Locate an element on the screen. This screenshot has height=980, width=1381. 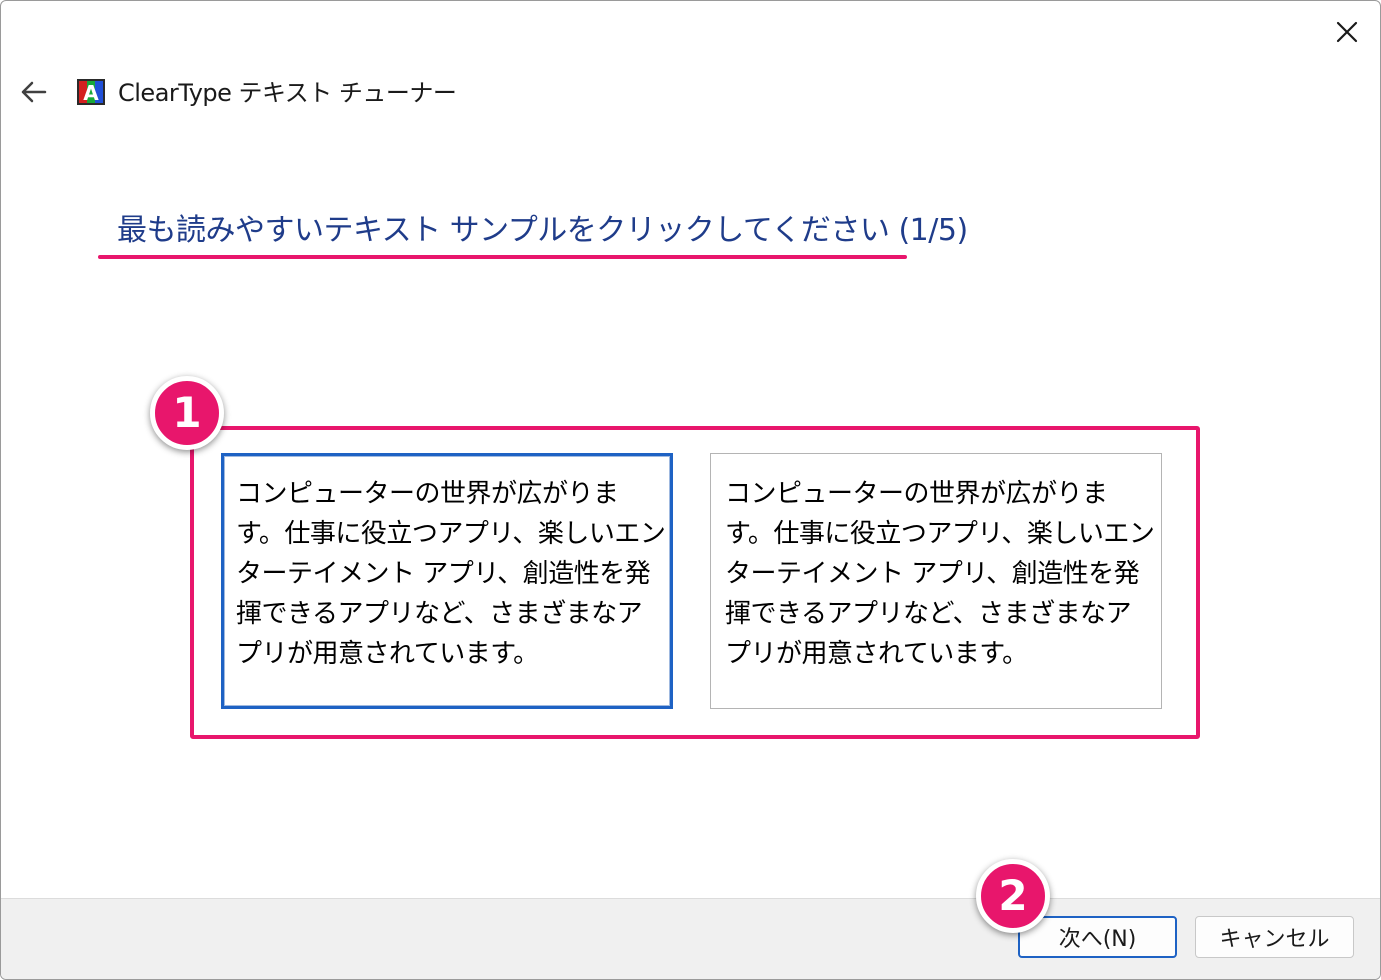
close-icon is located at coordinates (1347, 32).